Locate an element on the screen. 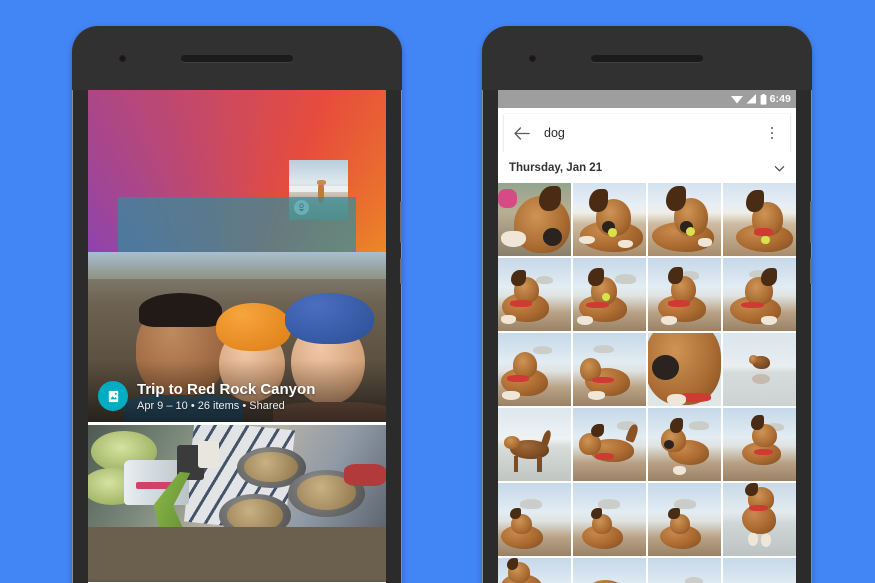 This screenshot has width=875, height=583. more-vert-icon is located at coordinates (772, 133).